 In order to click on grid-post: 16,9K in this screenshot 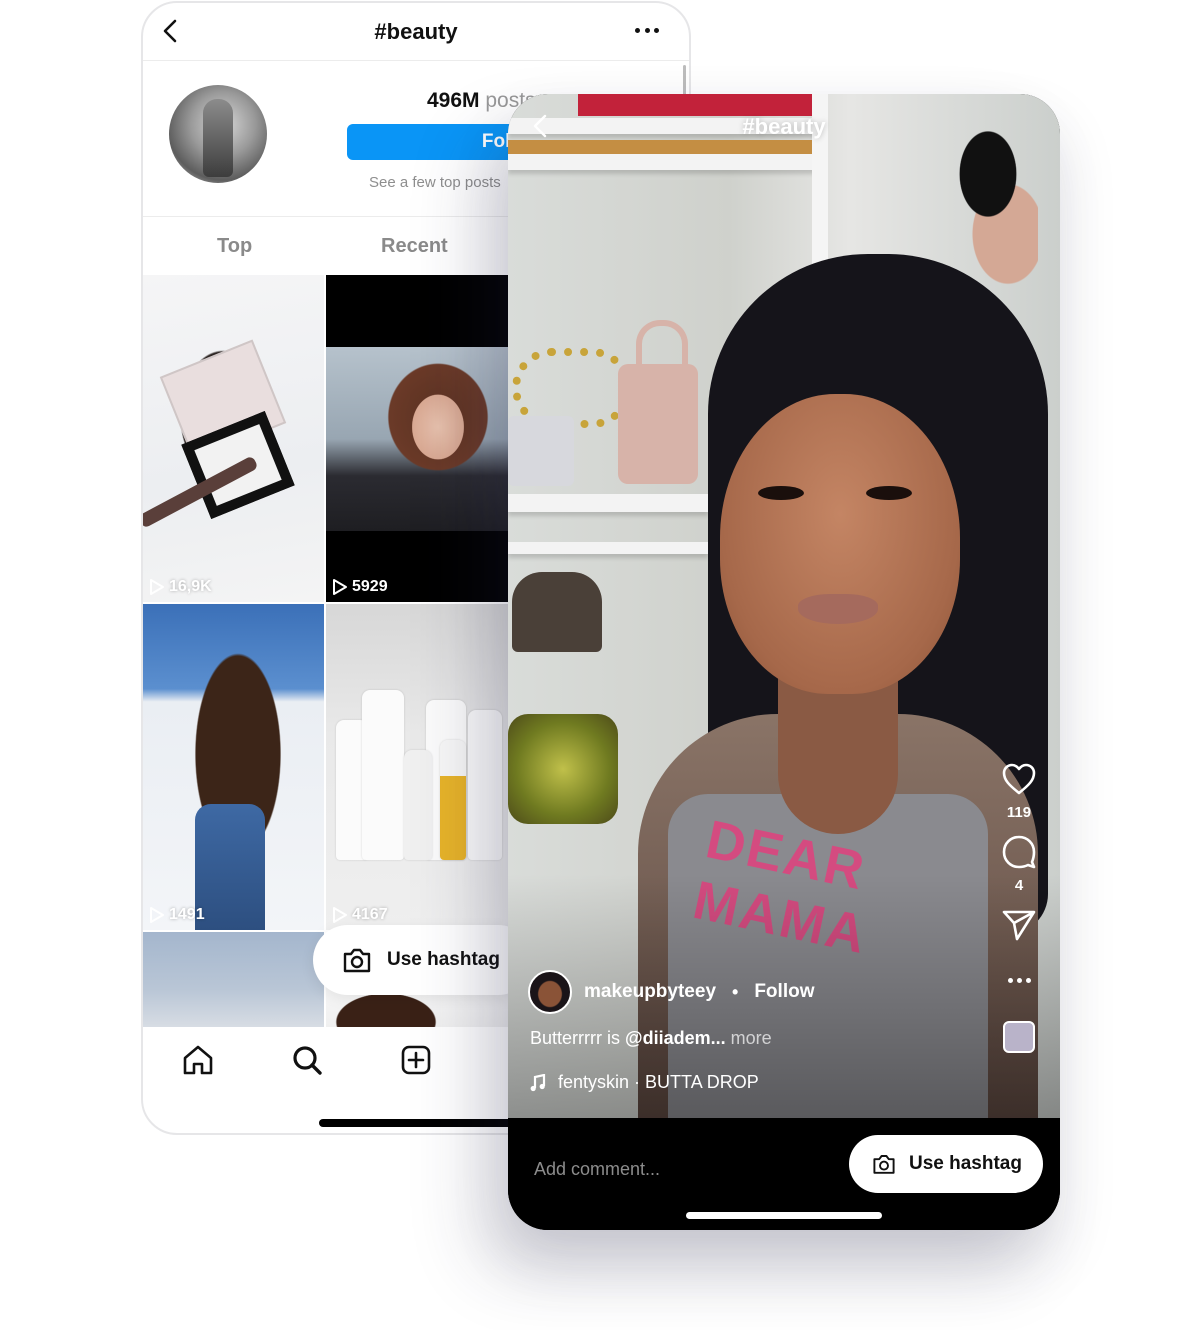, I will do `click(233, 438)`.